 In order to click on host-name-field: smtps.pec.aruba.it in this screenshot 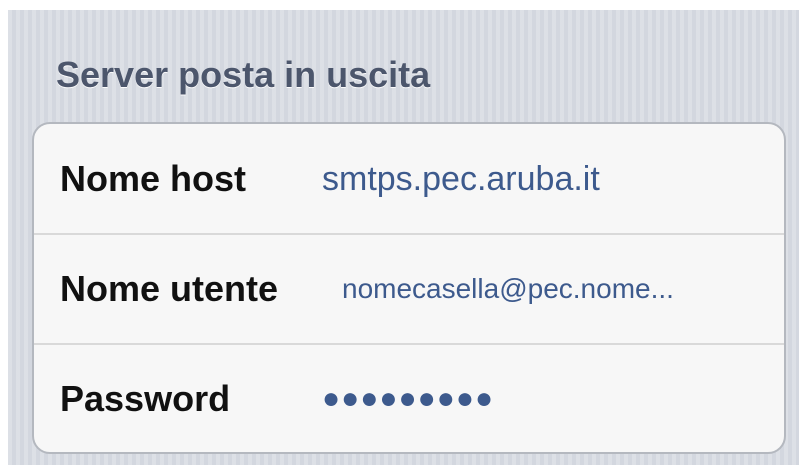, I will do `click(461, 179)`.